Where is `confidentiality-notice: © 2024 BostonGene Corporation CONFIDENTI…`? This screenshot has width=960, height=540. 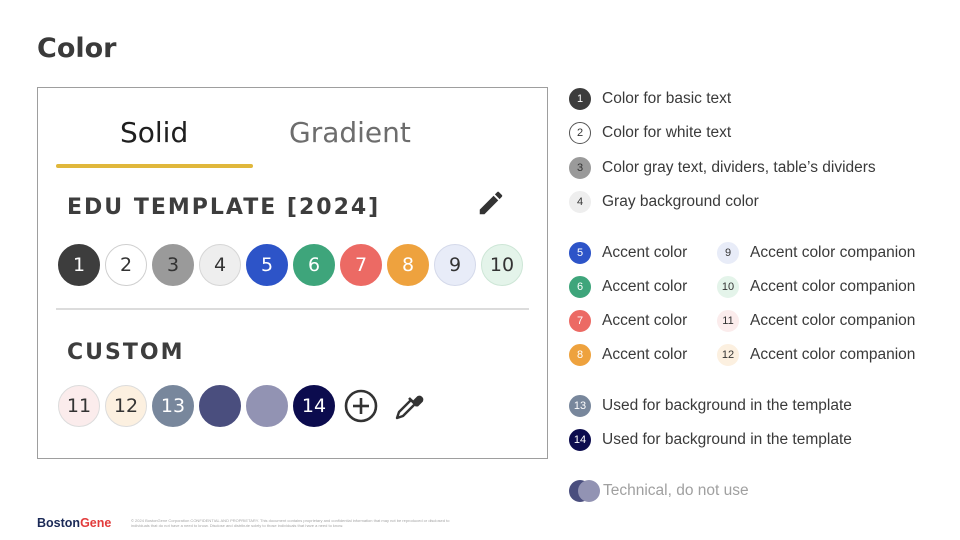 confidentiality-notice: © 2024 BostonGene Corporation CONFIDENTI… is located at coordinates (290, 523).